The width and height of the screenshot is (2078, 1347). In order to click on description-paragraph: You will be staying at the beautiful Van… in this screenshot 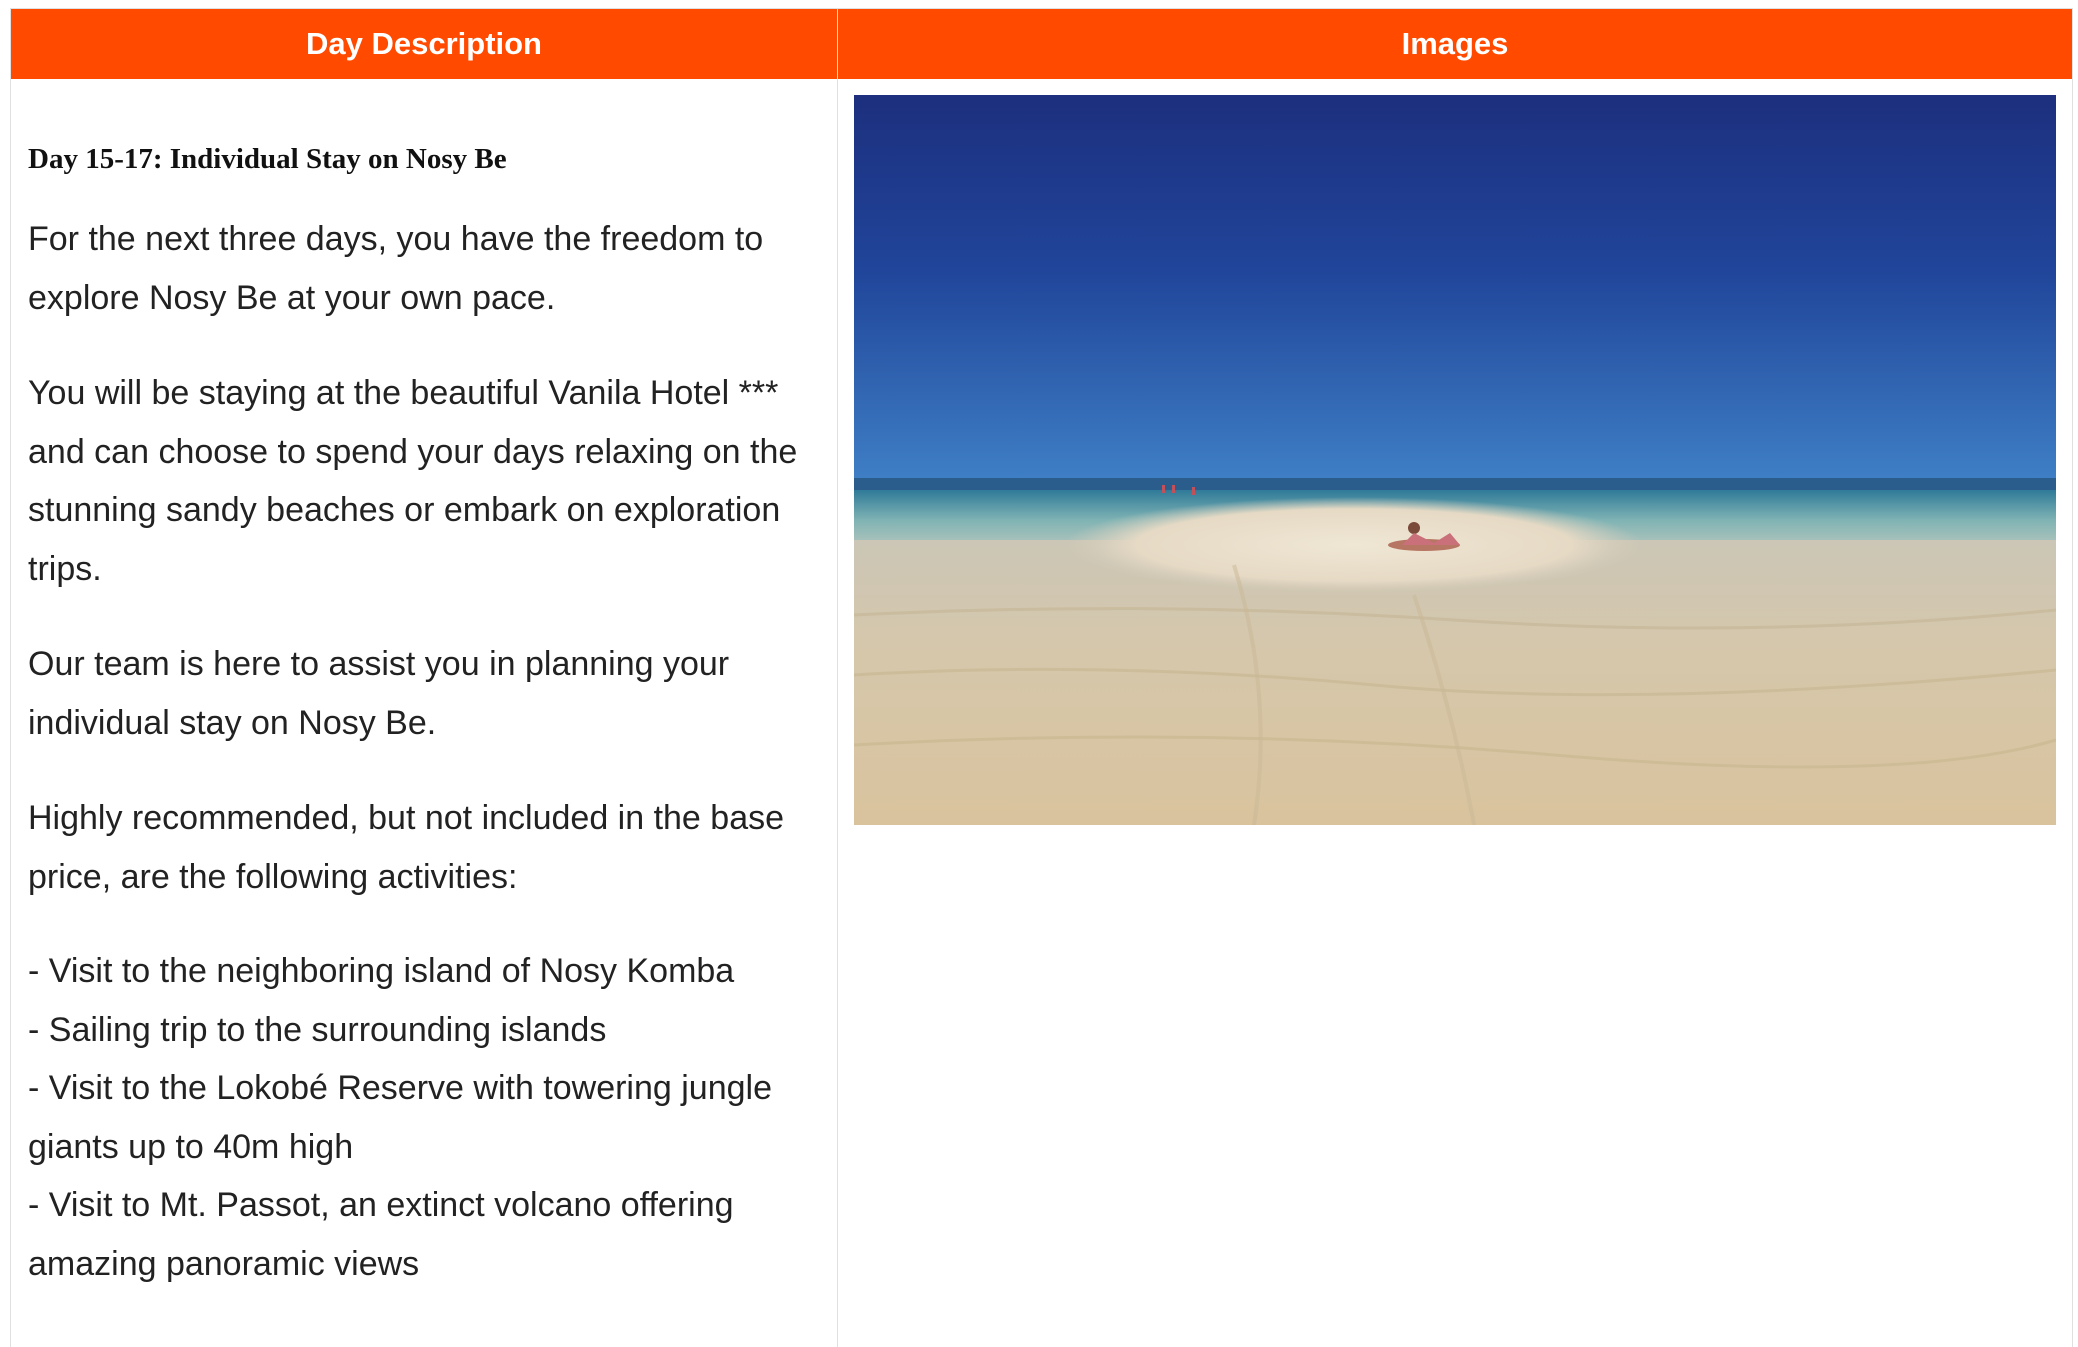, I will do `click(413, 481)`.